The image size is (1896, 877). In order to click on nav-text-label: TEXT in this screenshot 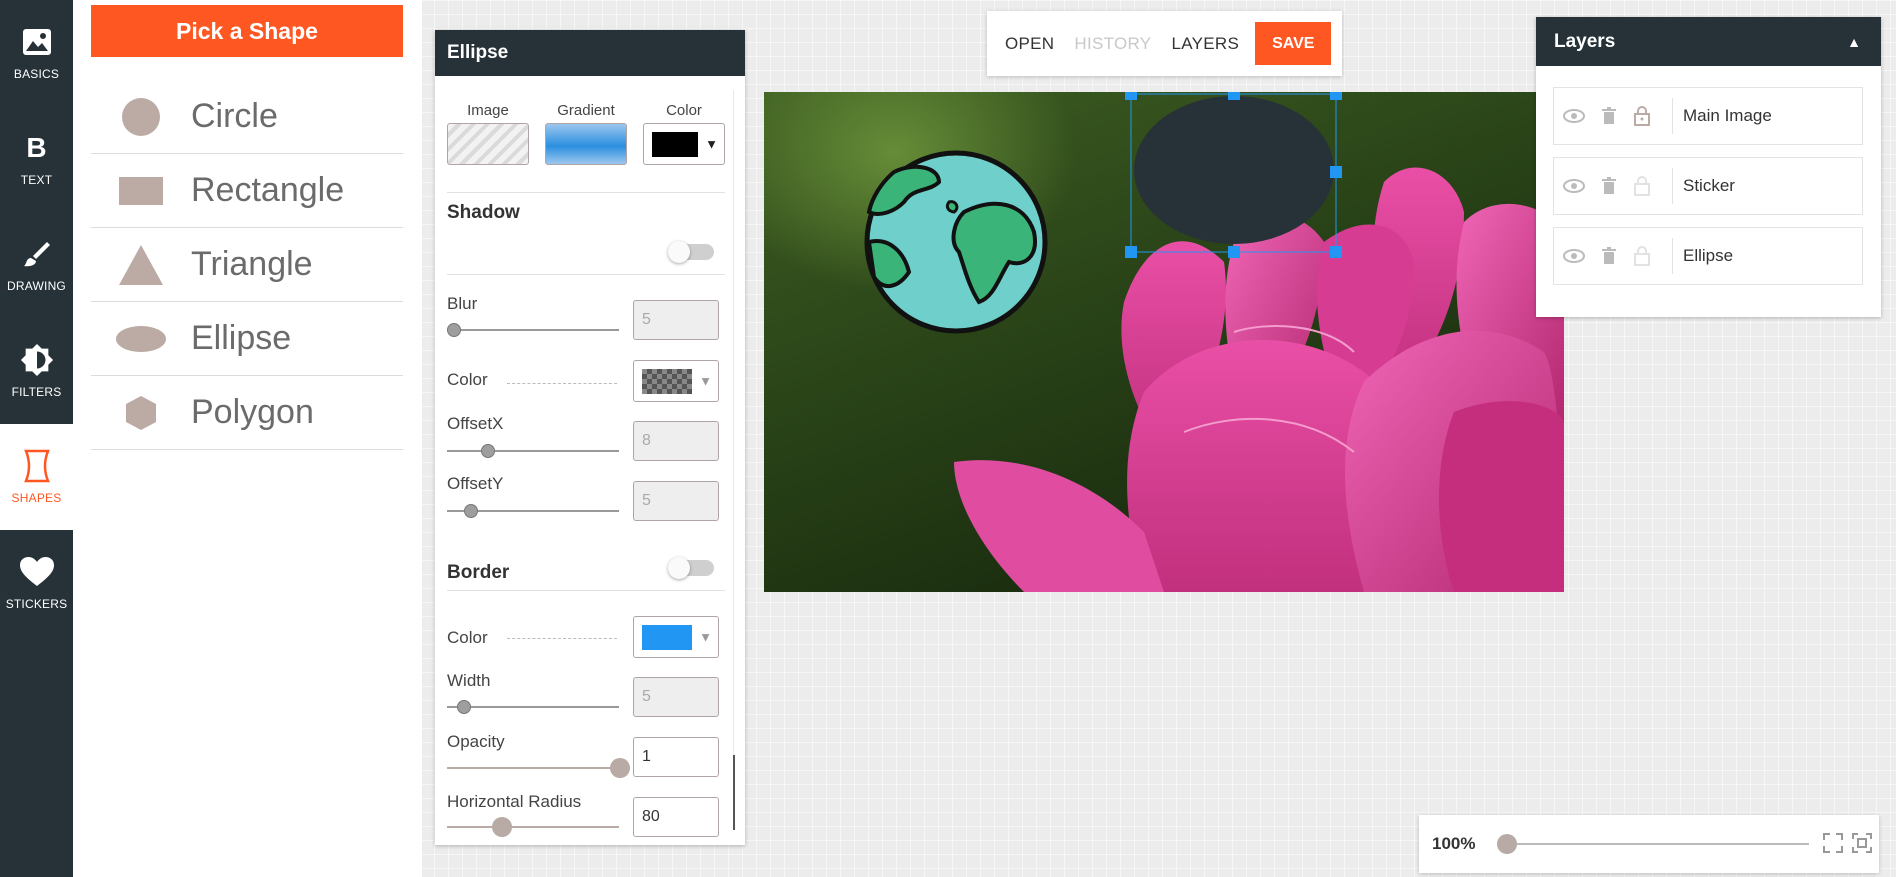, I will do `click(36, 180)`.